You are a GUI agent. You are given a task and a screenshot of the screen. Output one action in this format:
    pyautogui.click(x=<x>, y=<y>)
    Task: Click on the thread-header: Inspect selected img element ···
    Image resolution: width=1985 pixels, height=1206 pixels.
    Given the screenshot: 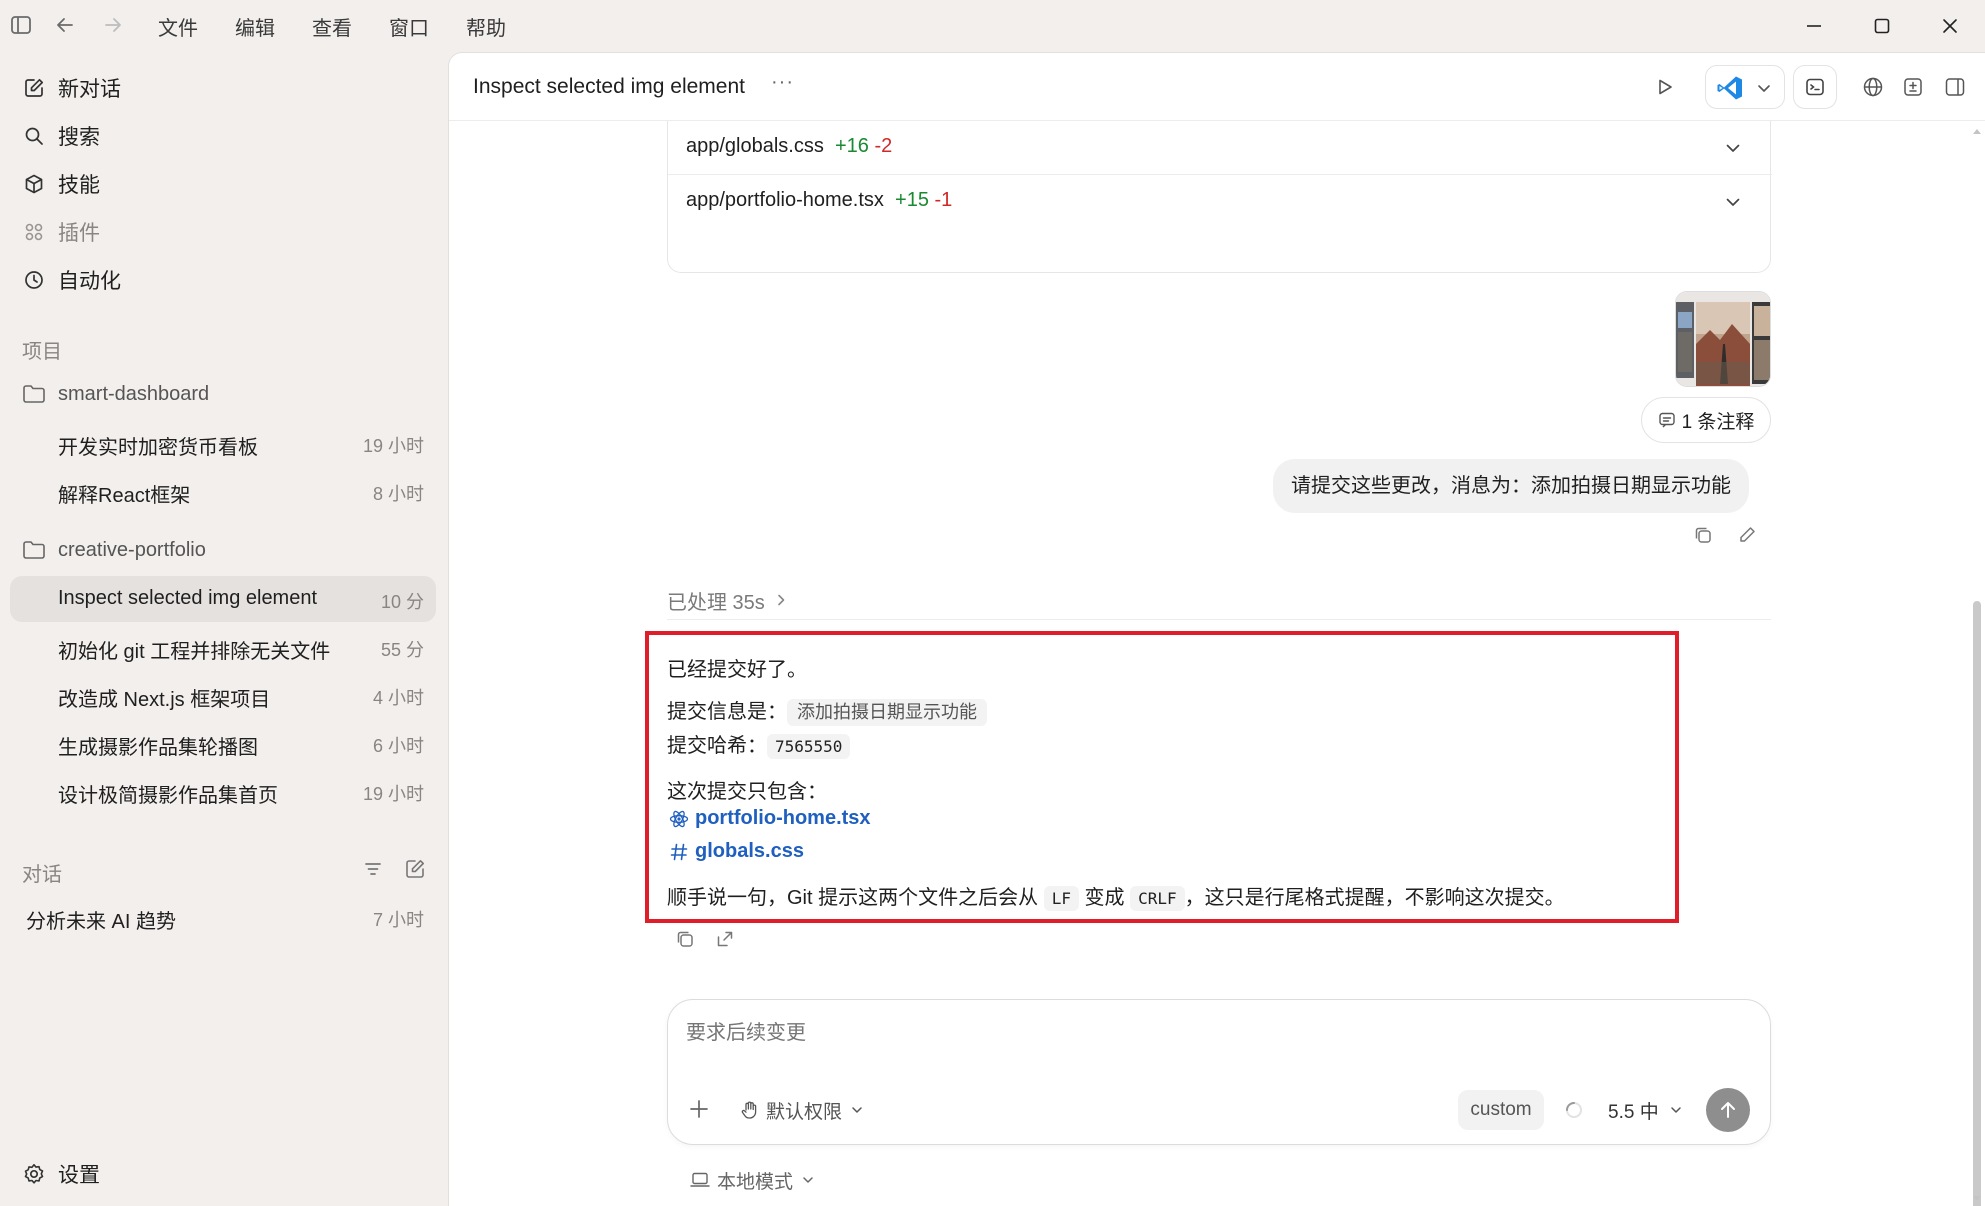 What is the action you would take?
    pyautogui.click(x=1217, y=87)
    